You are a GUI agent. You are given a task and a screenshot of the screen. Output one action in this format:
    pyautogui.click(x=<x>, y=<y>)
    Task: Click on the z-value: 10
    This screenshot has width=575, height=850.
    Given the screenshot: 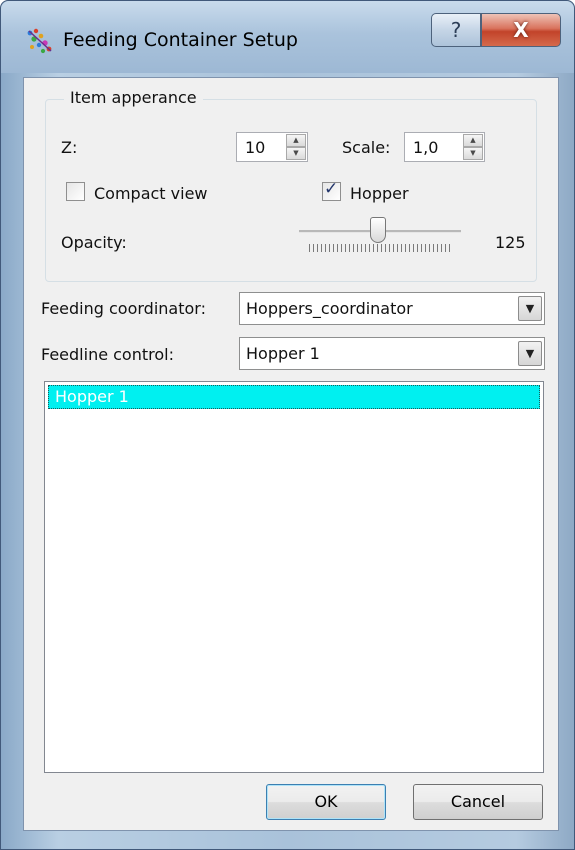 What is the action you would take?
    pyautogui.click(x=255, y=147)
    